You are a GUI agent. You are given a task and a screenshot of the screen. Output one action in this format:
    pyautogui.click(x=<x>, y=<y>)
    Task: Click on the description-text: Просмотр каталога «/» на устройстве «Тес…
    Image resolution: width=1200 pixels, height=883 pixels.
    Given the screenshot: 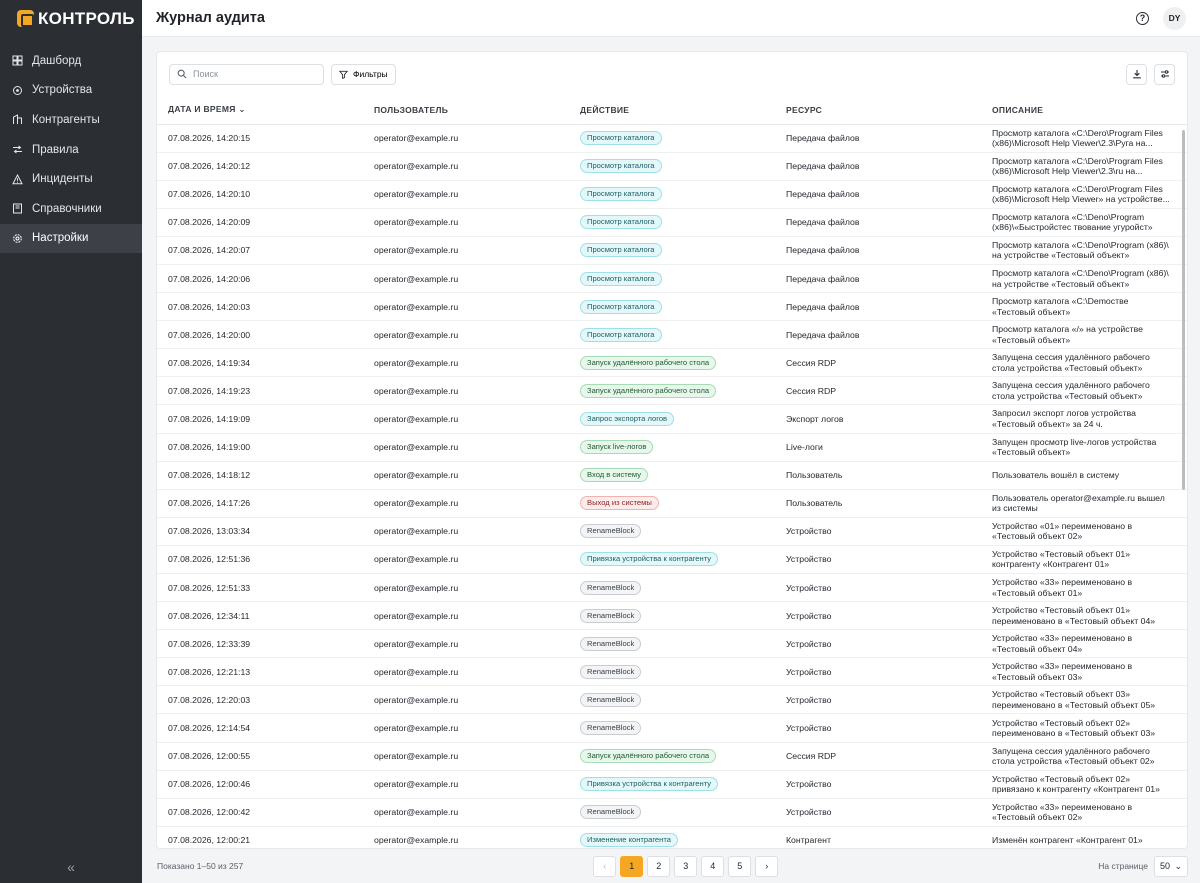 What is the action you would take?
    pyautogui.click(x=1067, y=334)
    